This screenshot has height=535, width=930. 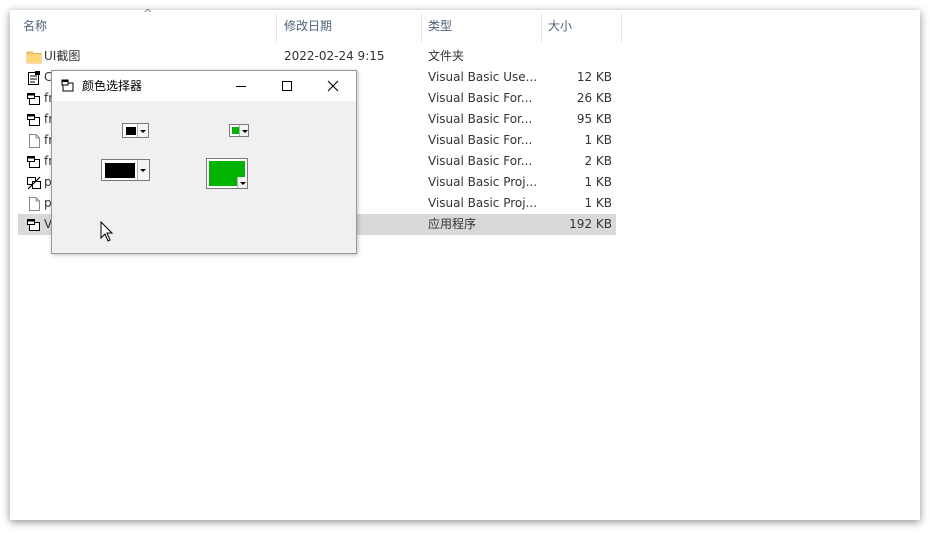 What do you see at coordinates (34, 78) in the screenshot?
I see `vb-usercontrol-icon` at bounding box center [34, 78].